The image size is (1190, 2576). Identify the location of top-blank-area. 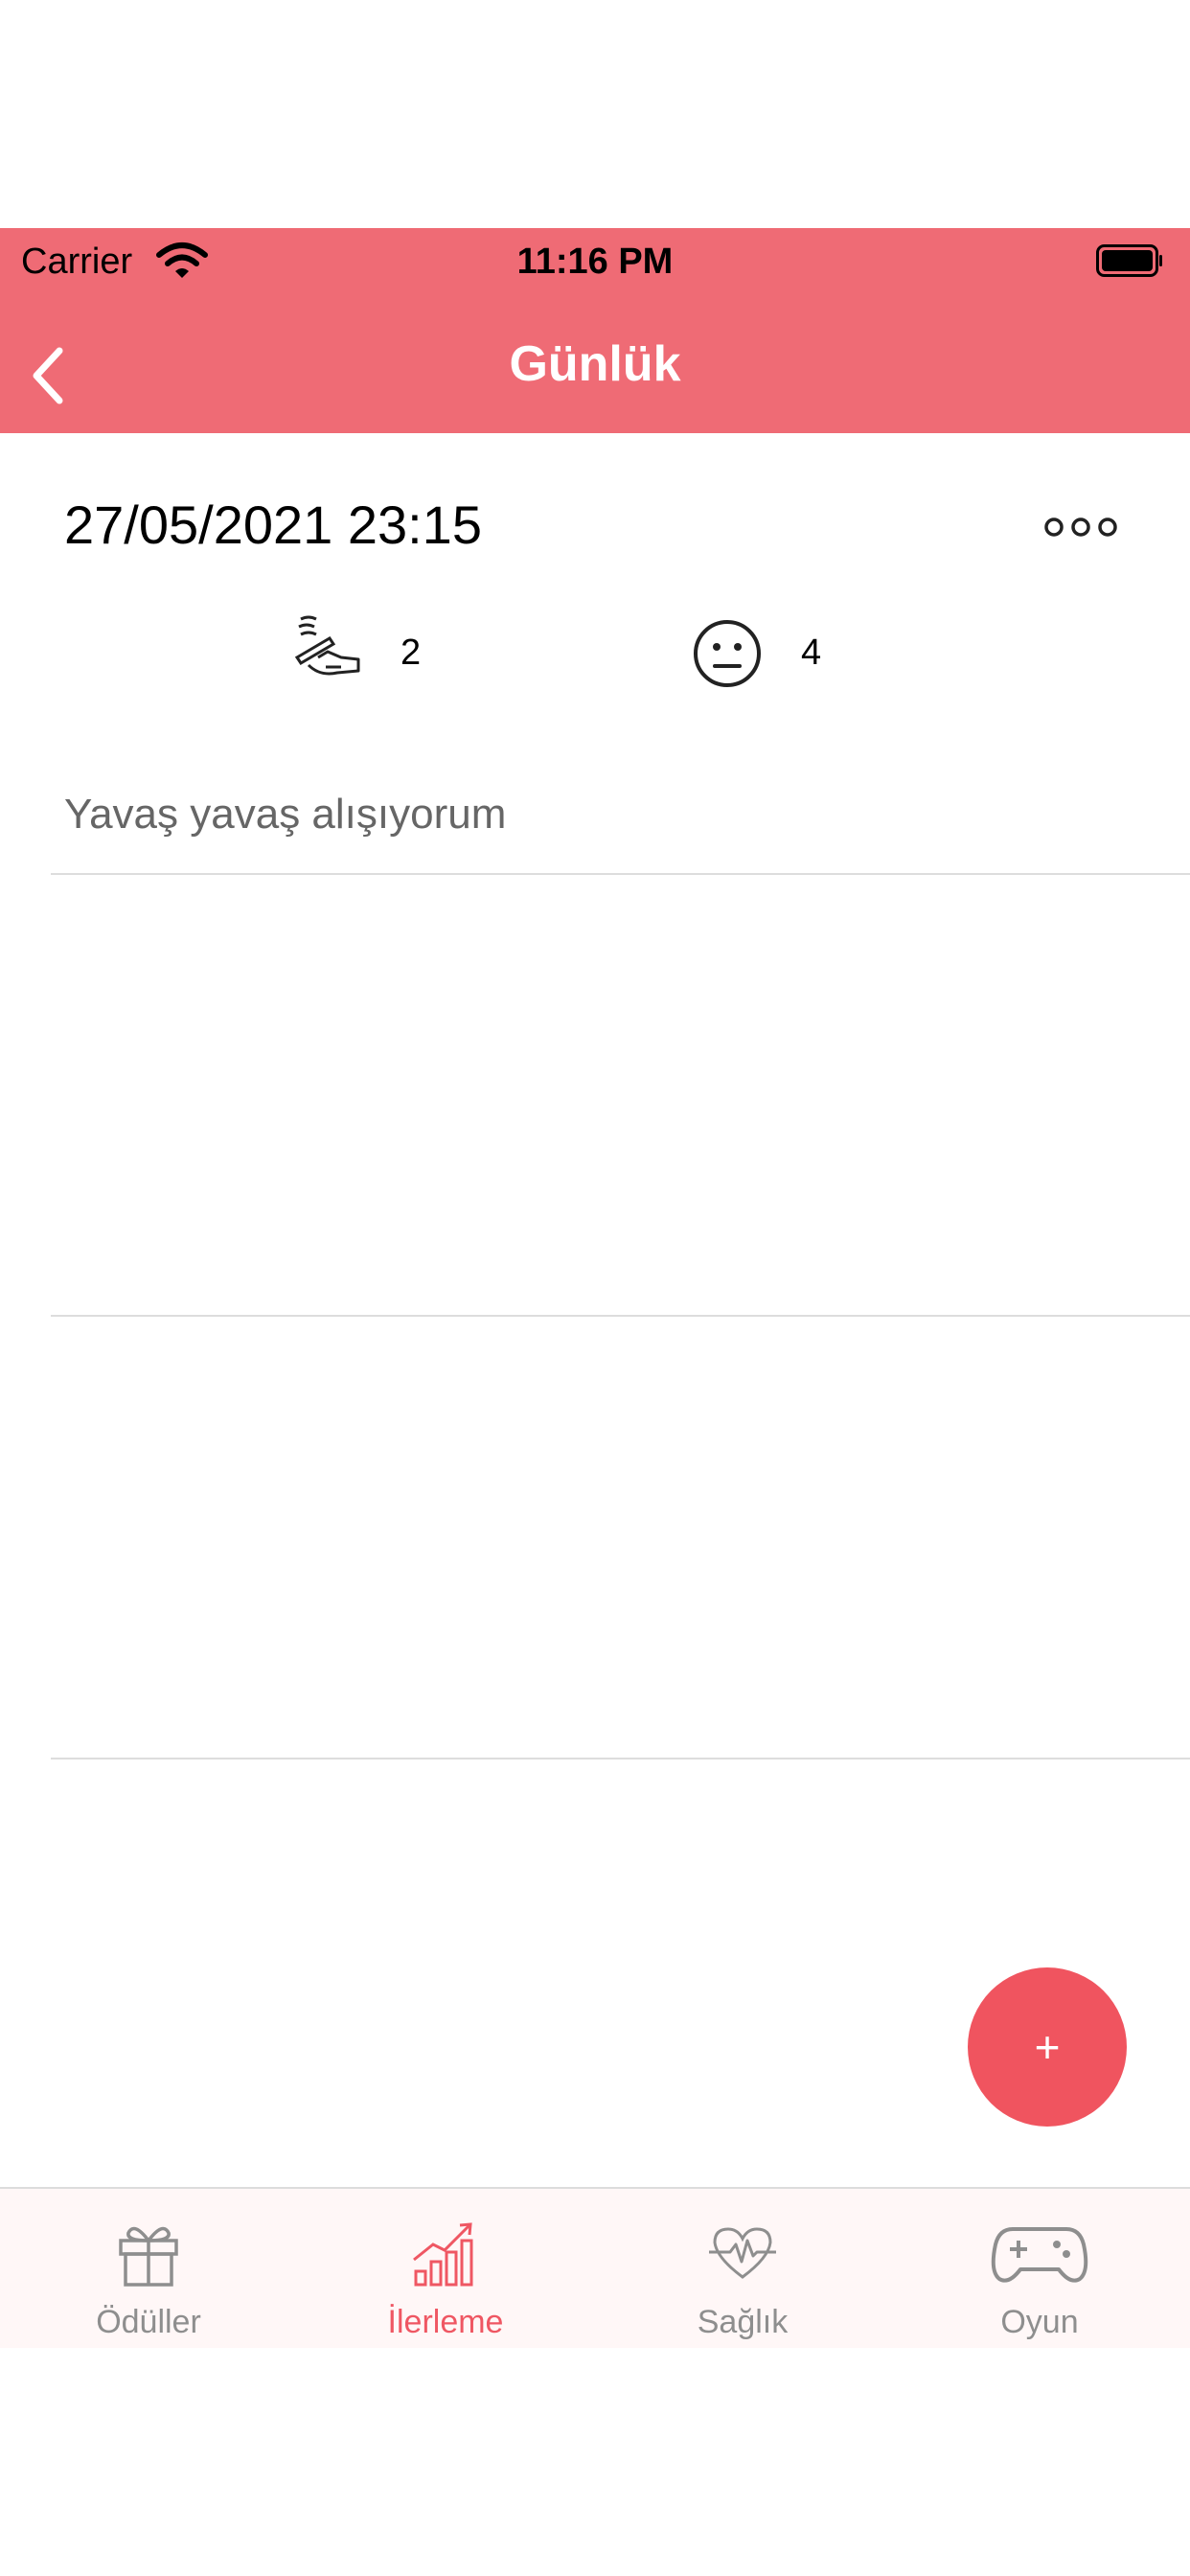
(595, 114).